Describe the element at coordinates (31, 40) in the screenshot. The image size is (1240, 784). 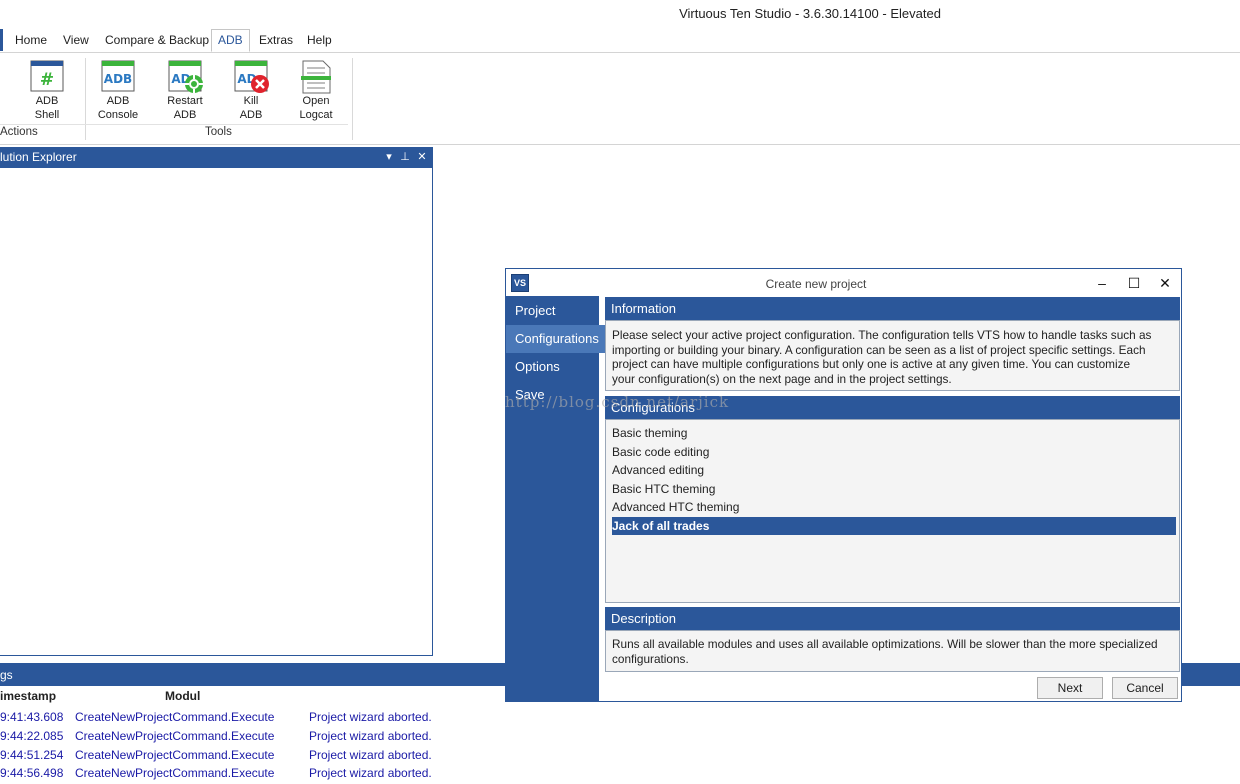
I see `menu-home: Home` at that location.